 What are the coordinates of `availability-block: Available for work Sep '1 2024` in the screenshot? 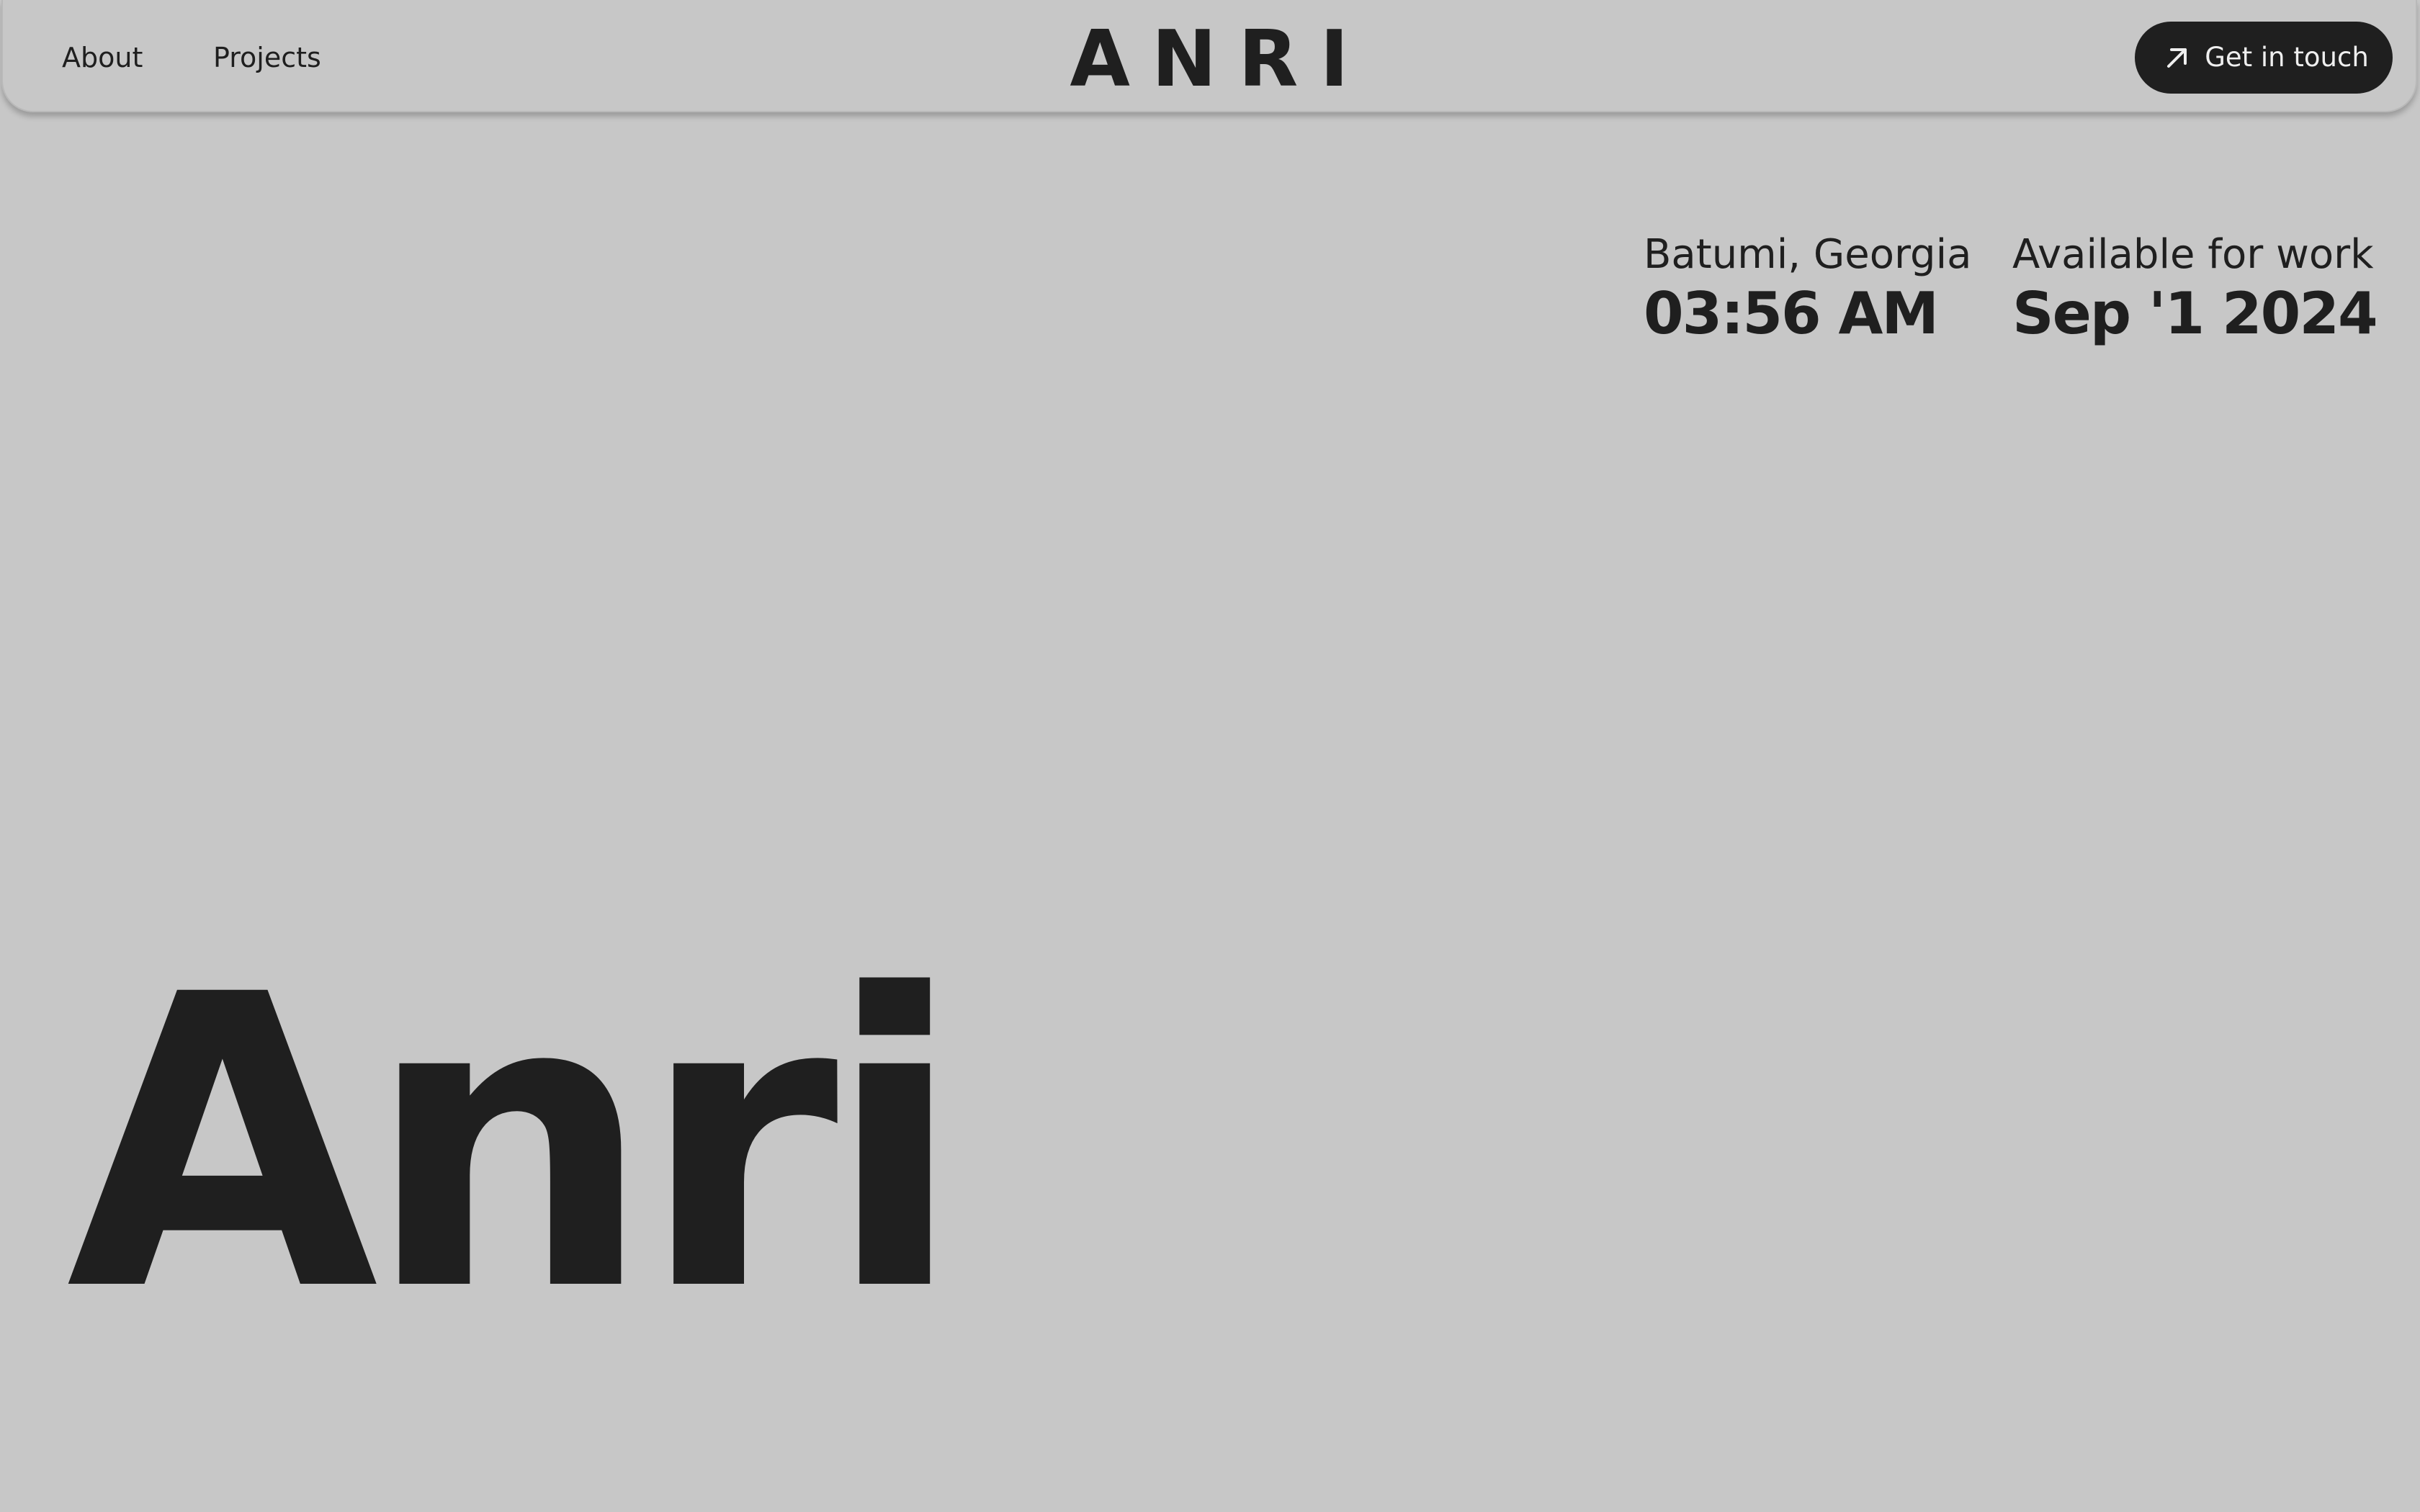 It's located at (2195, 289).